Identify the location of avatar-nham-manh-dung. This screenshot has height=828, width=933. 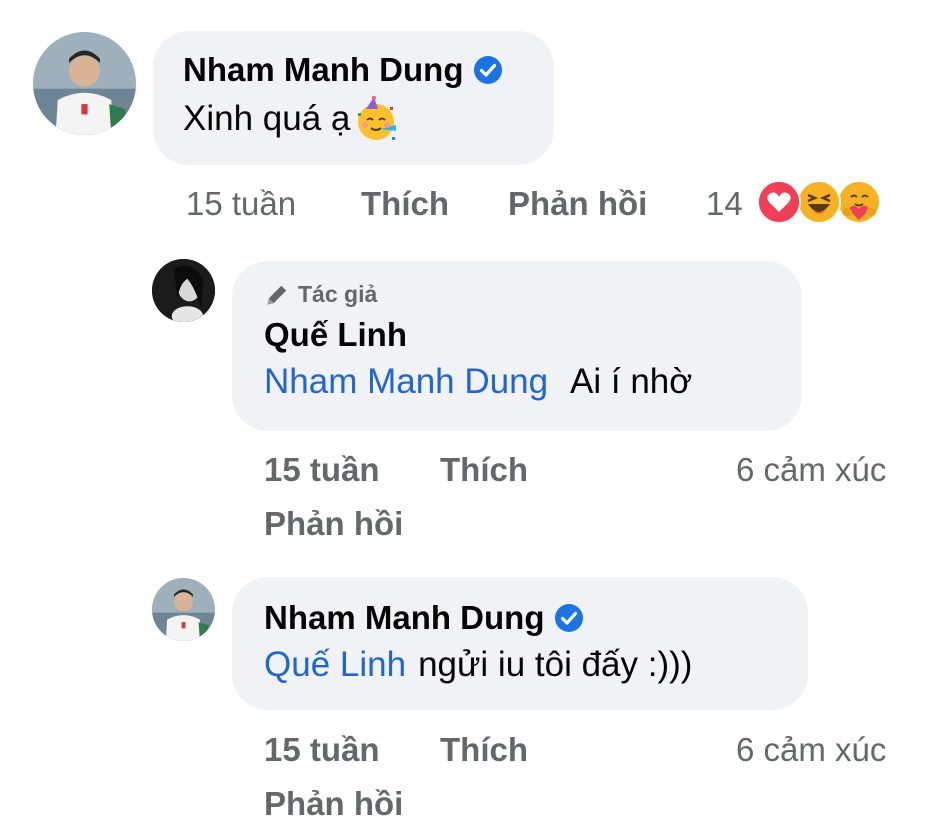
(84, 83).